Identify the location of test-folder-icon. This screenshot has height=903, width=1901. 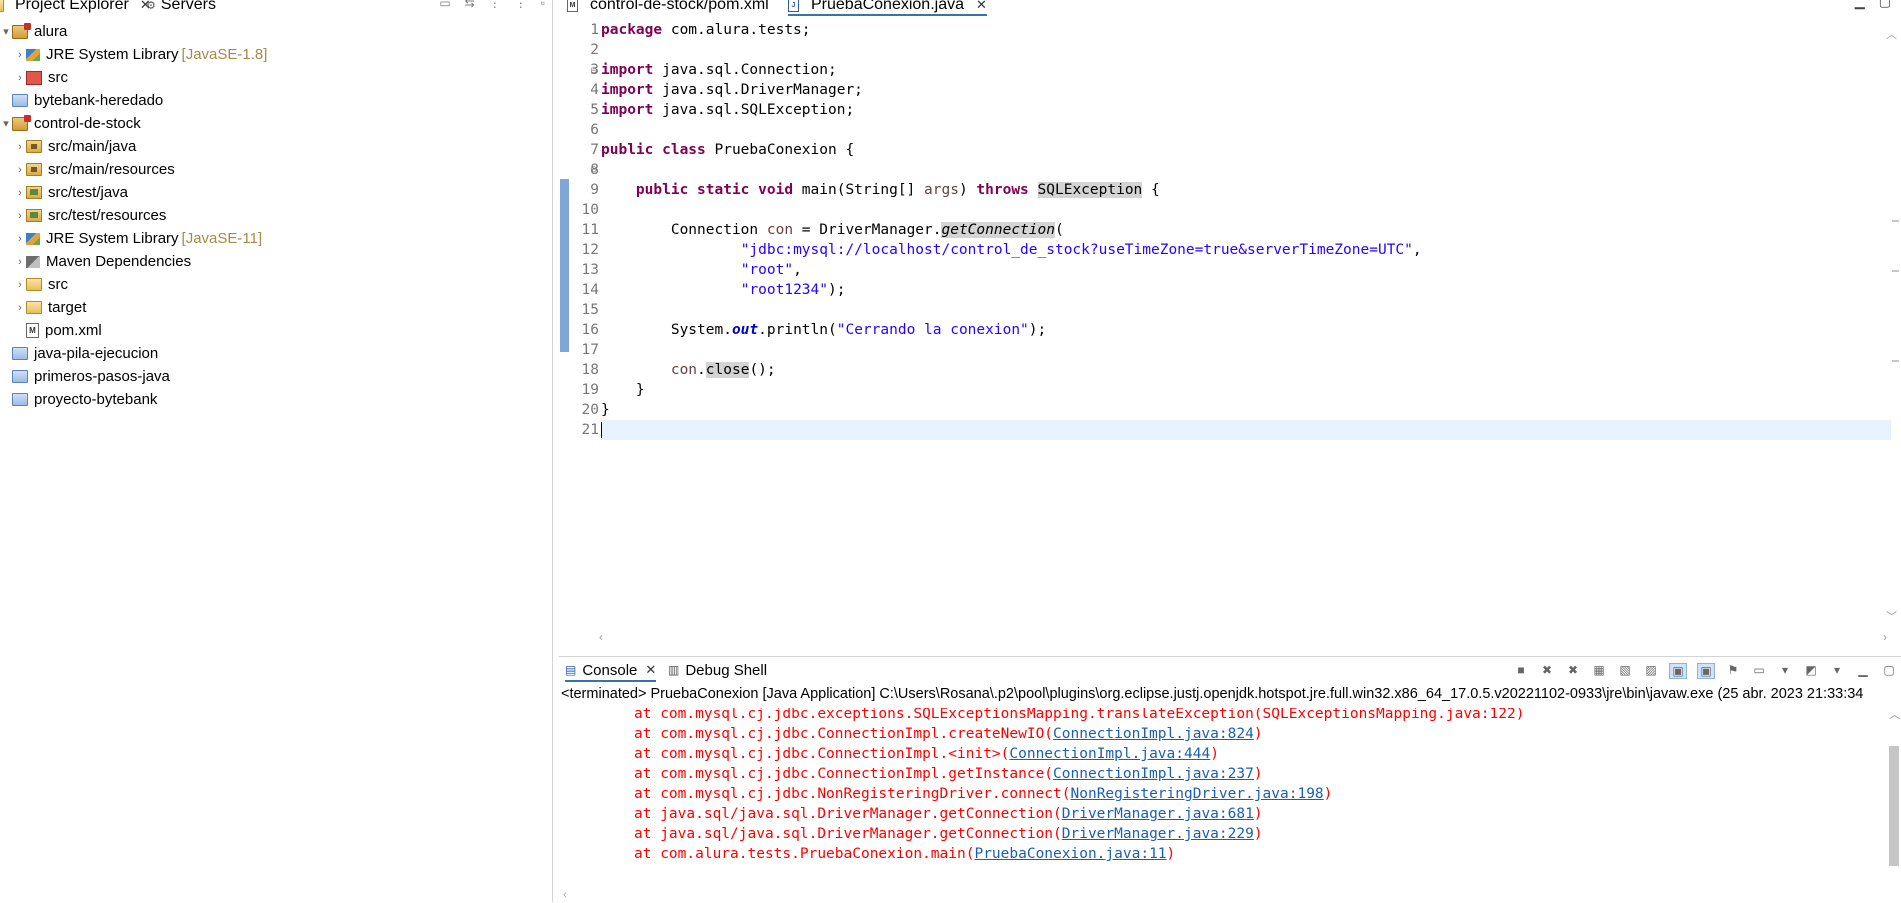
(34, 192).